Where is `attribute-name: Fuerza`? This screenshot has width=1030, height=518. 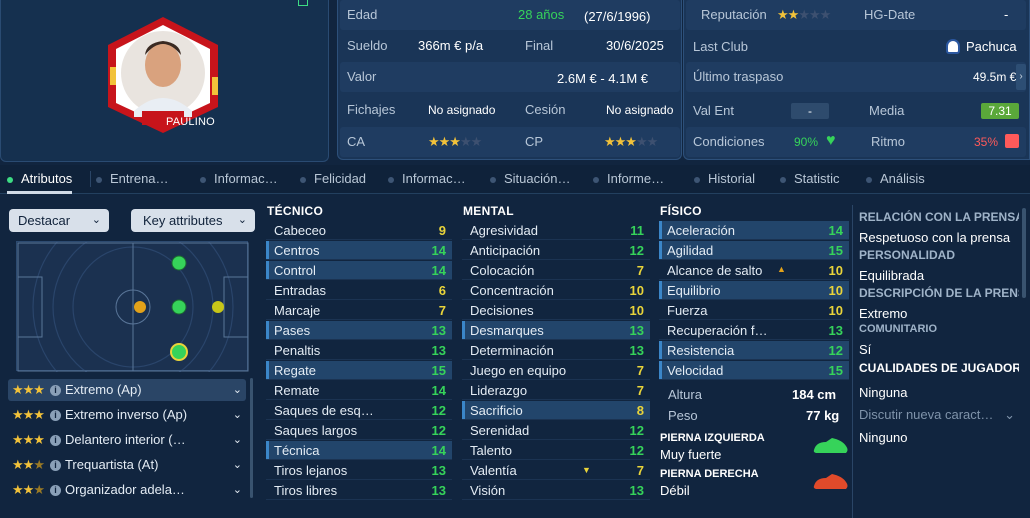 attribute-name: Fuerza is located at coordinates (687, 310).